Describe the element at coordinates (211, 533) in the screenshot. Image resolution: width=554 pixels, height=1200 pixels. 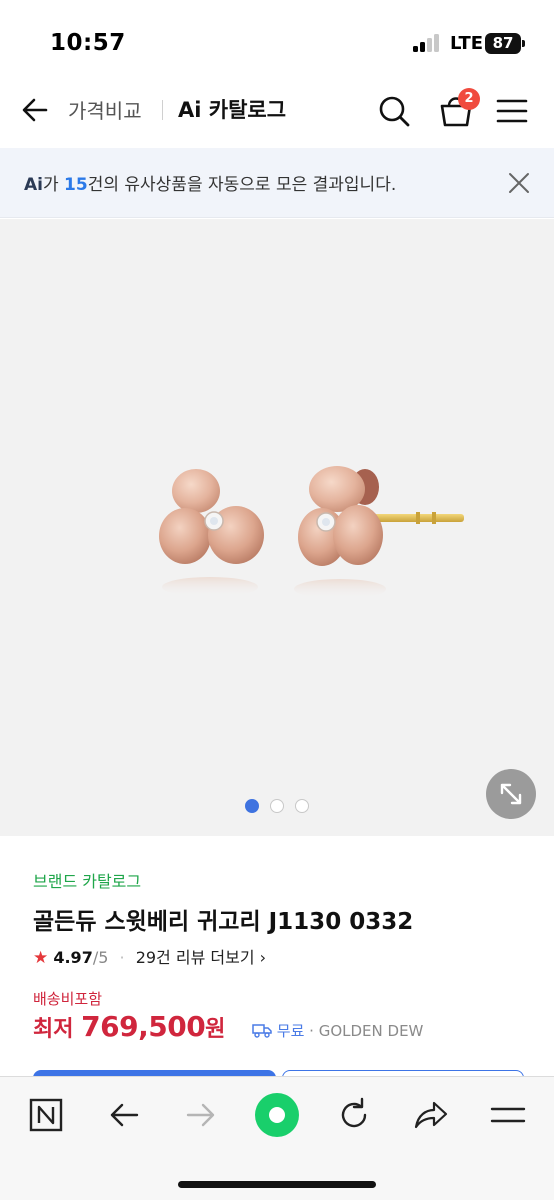
I see `left-earring` at that location.